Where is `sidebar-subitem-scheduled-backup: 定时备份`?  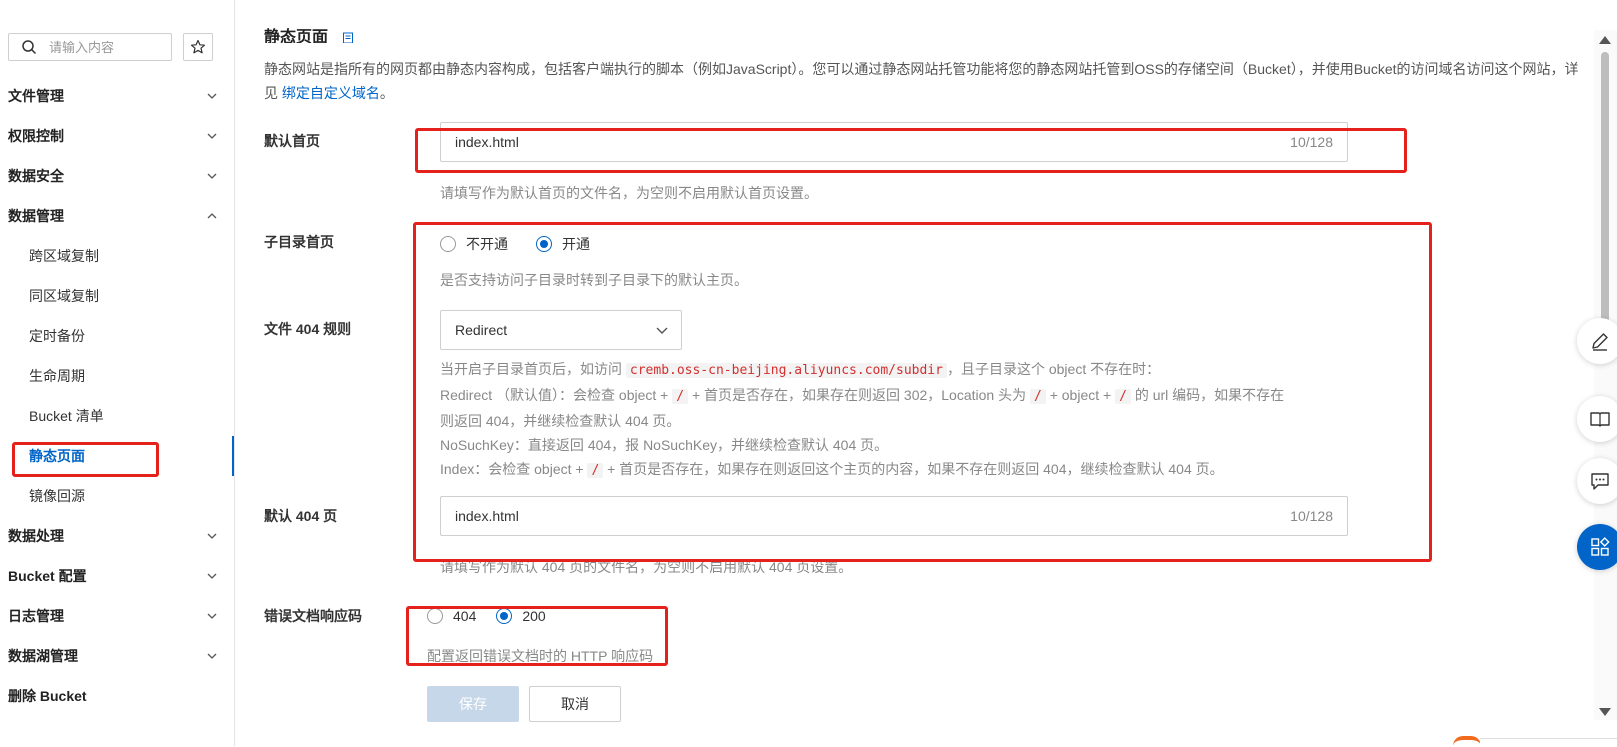 sidebar-subitem-scheduled-backup: 定时备份 is located at coordinates (117, 336).